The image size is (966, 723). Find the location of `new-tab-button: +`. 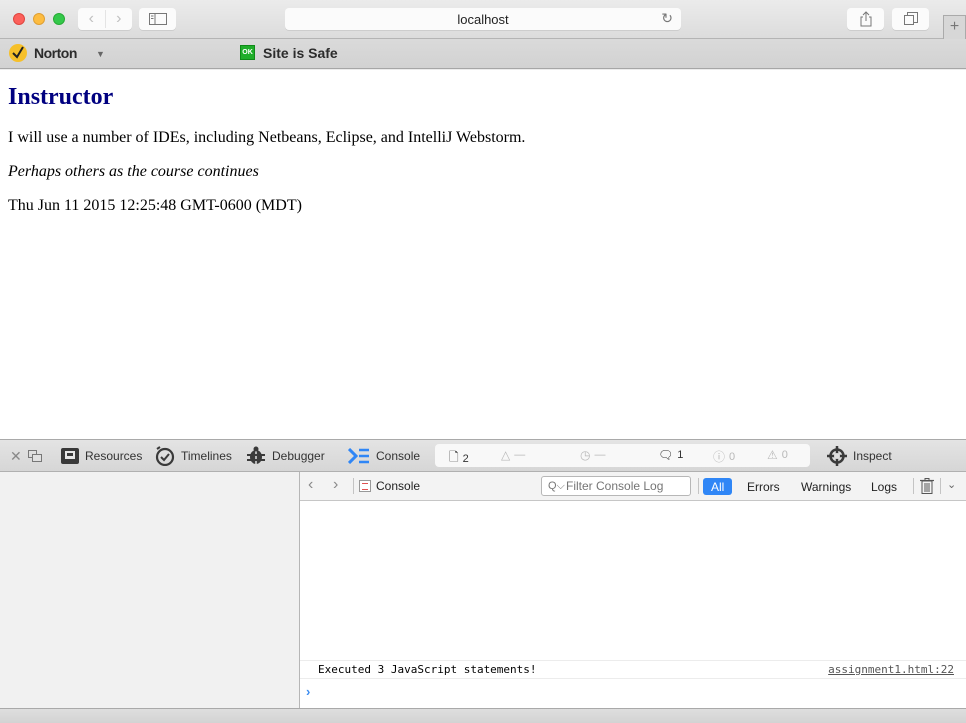

new-tab-button: + is located at coordinates (954, 27).